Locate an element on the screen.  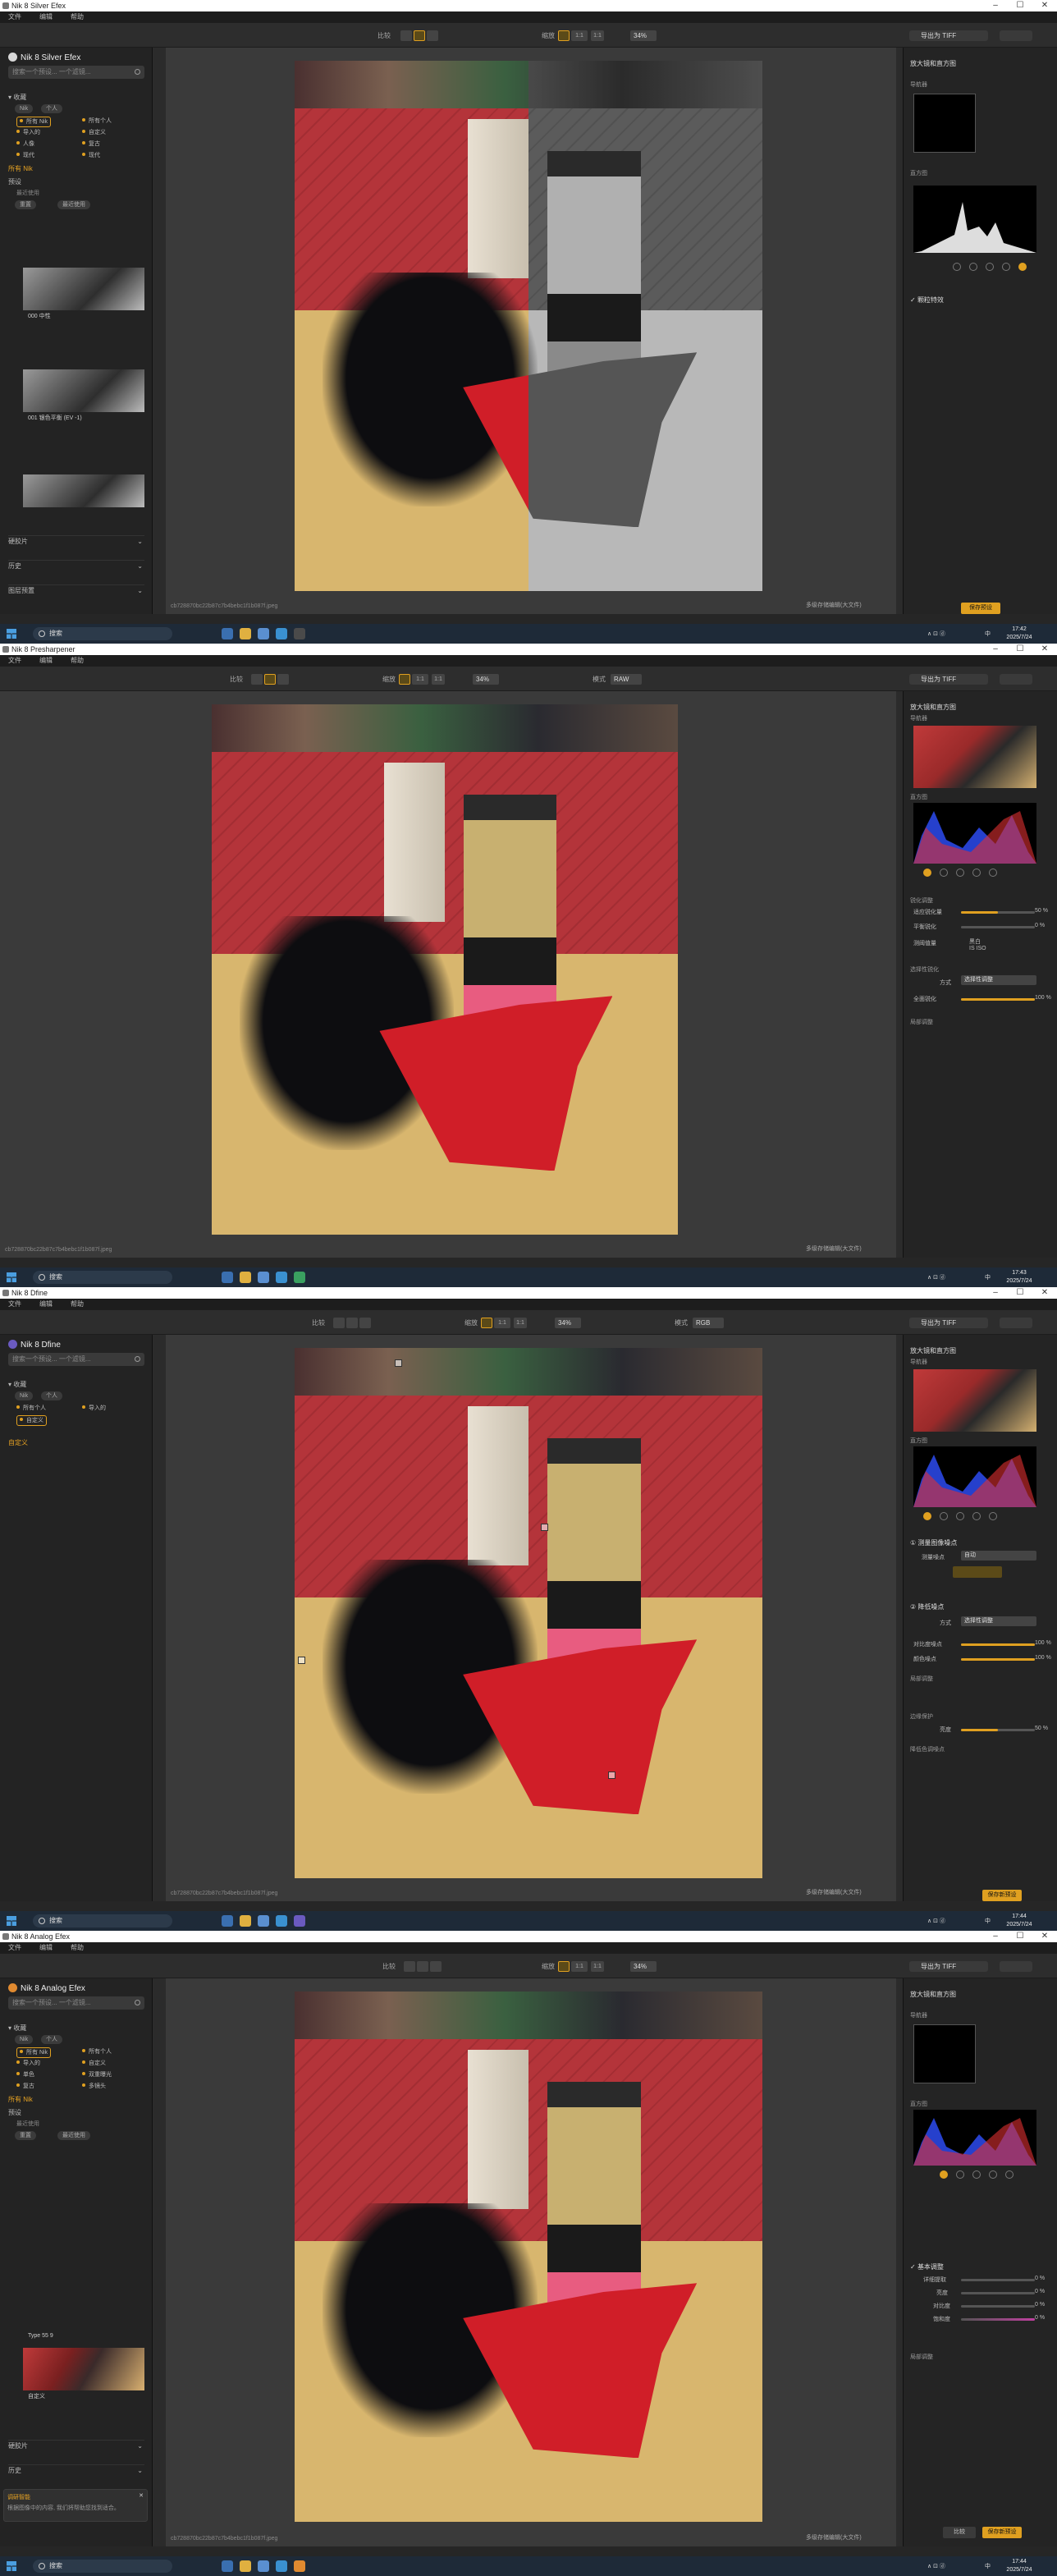
export-select: 导出为 TIFF is located at coordinates (948, 1967).